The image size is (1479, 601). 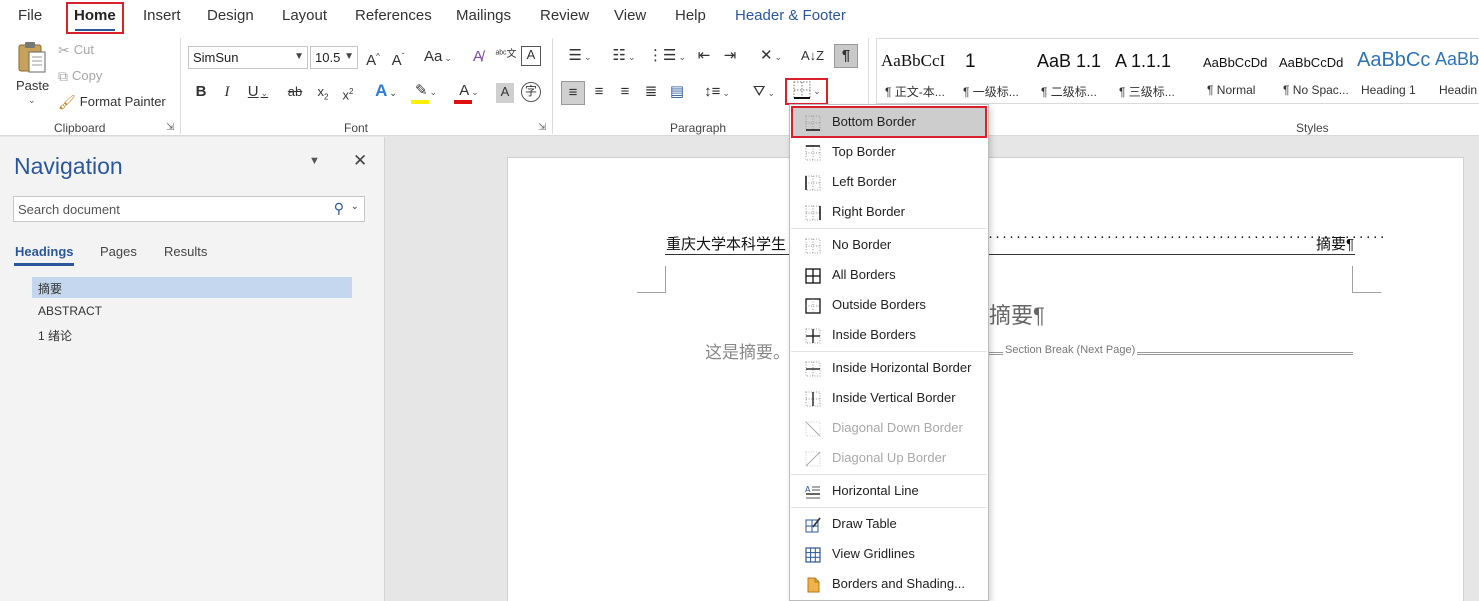 What do you see at coordinates (599, 93) in the screenshot?
I see `align-center-icon: ≡` at bounding box center [599, 93].